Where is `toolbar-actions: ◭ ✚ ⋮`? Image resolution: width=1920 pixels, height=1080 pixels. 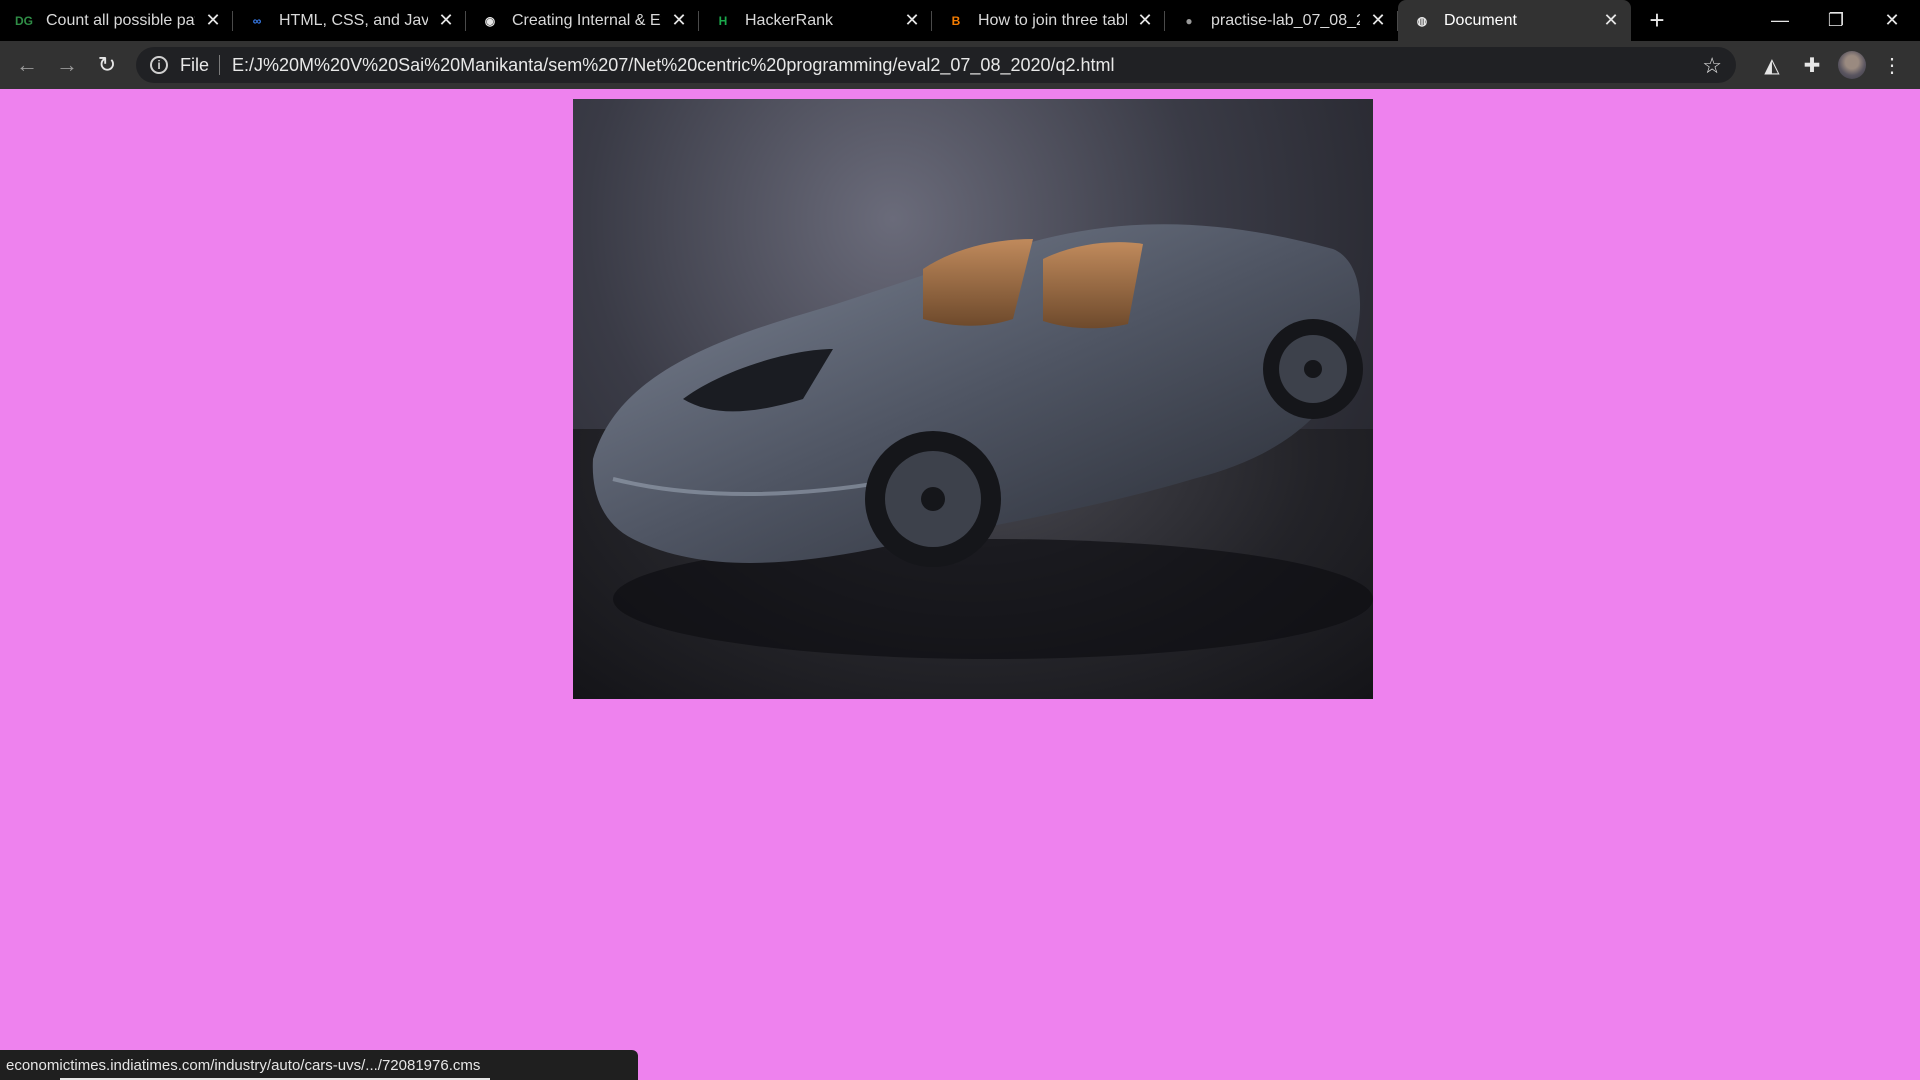
toolbar-actions: ◭ ✚ ⋮ is located at coordinates (1836, 65).